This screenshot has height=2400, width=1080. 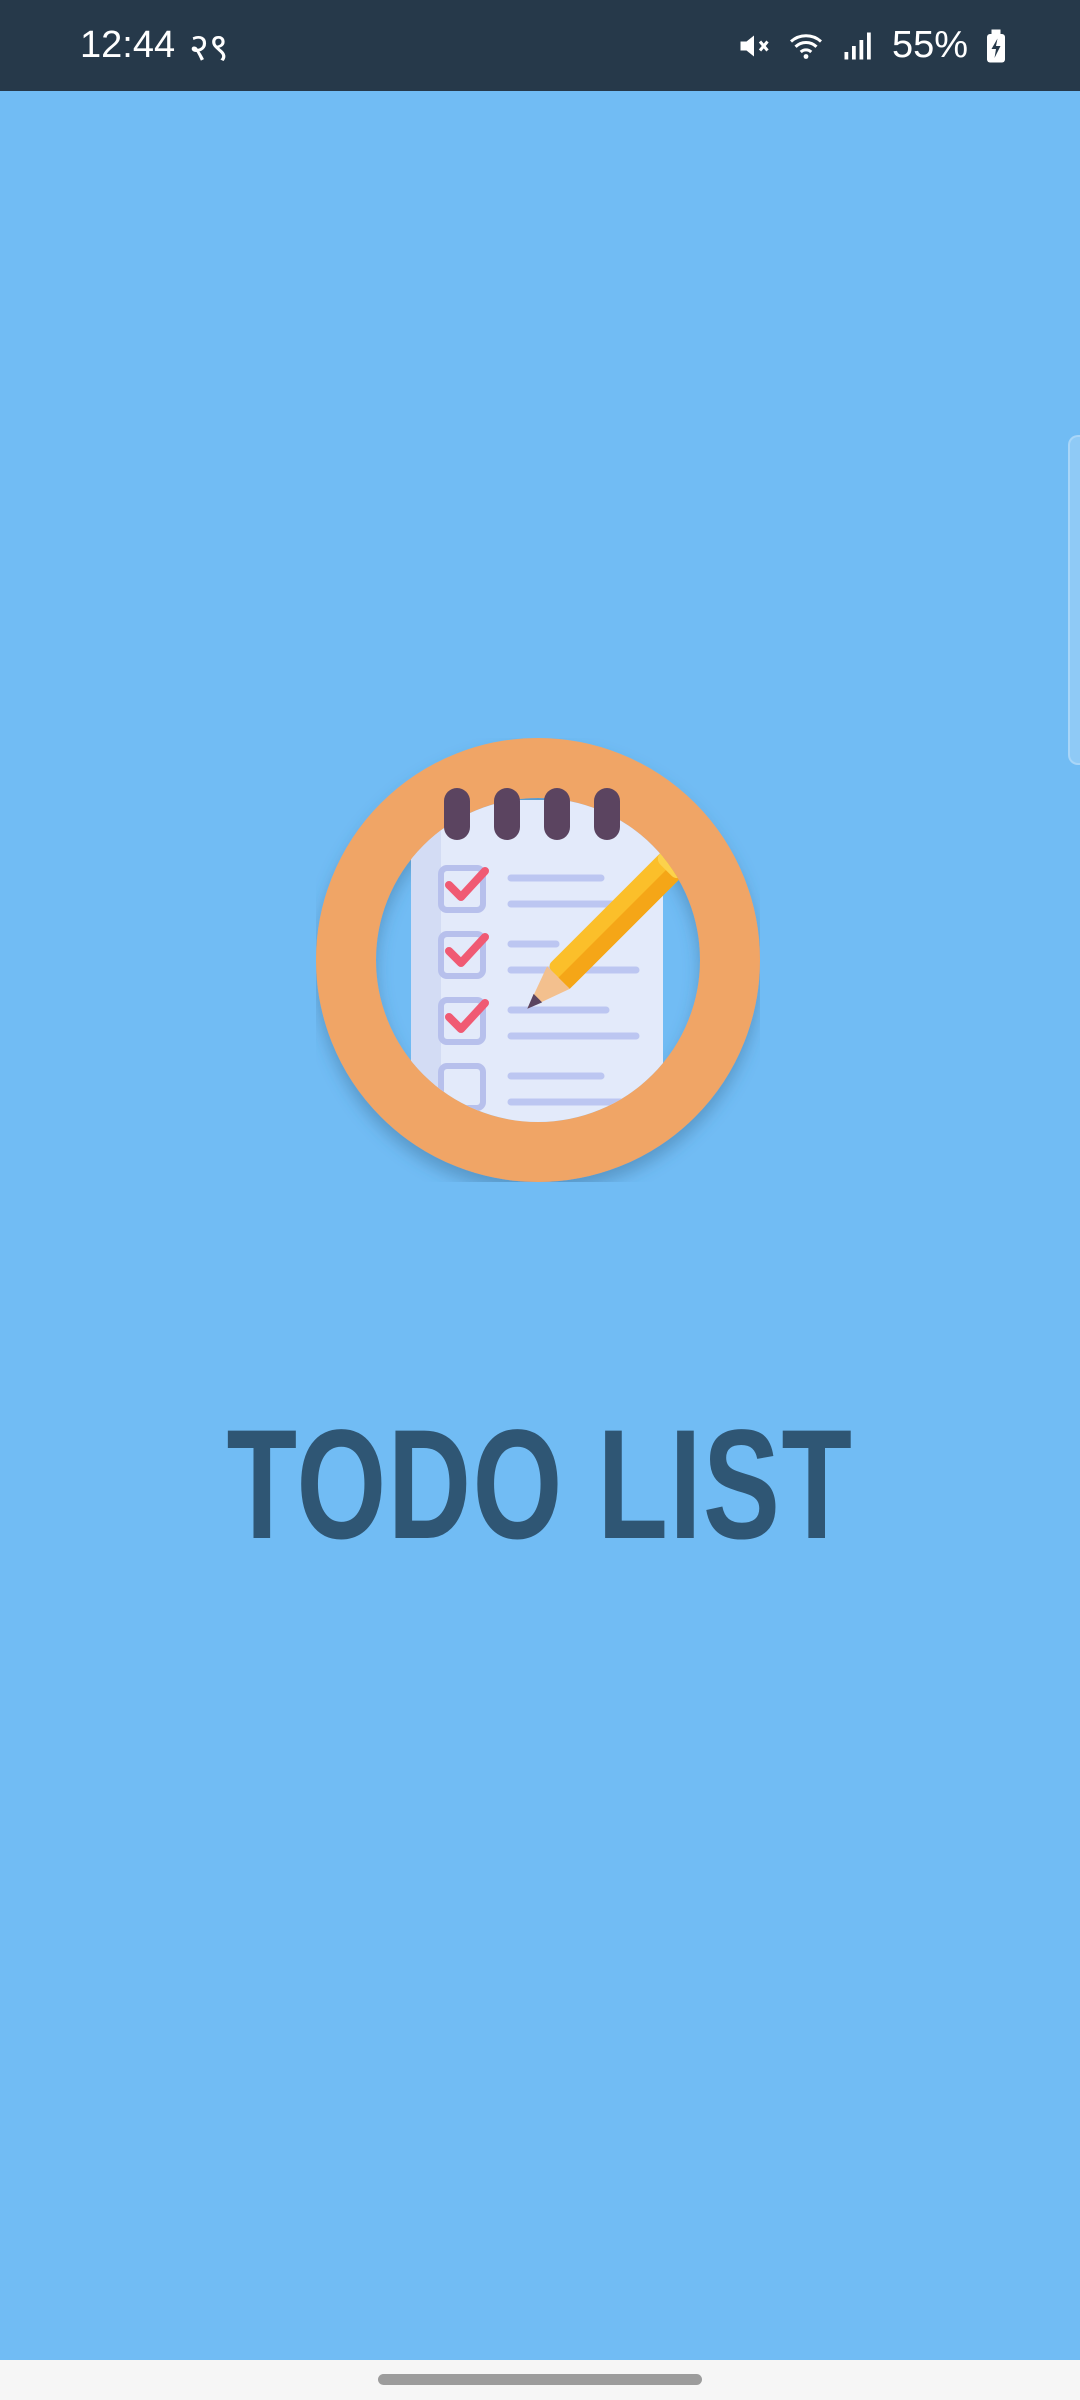 I want to click on wifi-icon, so click(x=806, y=46).